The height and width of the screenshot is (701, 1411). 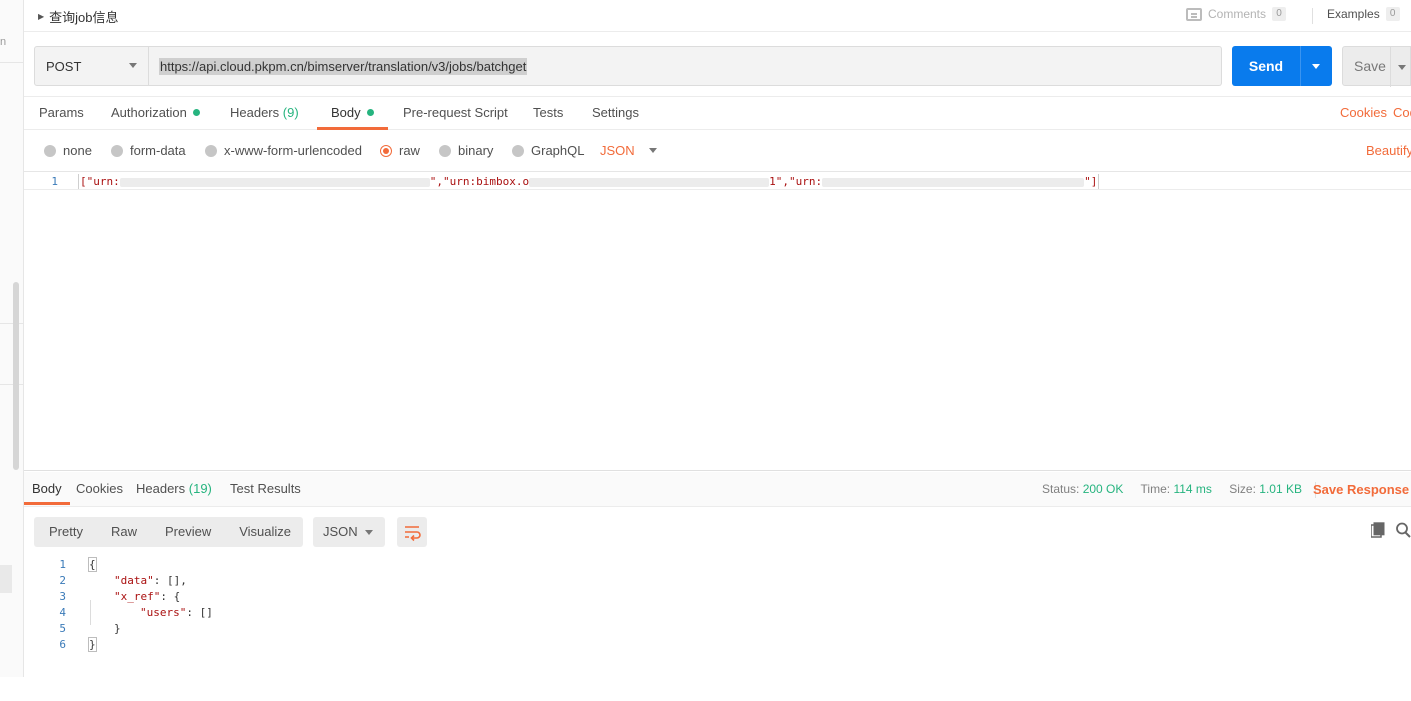 What do you see at coordinates (1103, 489) in the screenshot?
I see `status-value: 200 OK` at bounding box center [1103, 489].